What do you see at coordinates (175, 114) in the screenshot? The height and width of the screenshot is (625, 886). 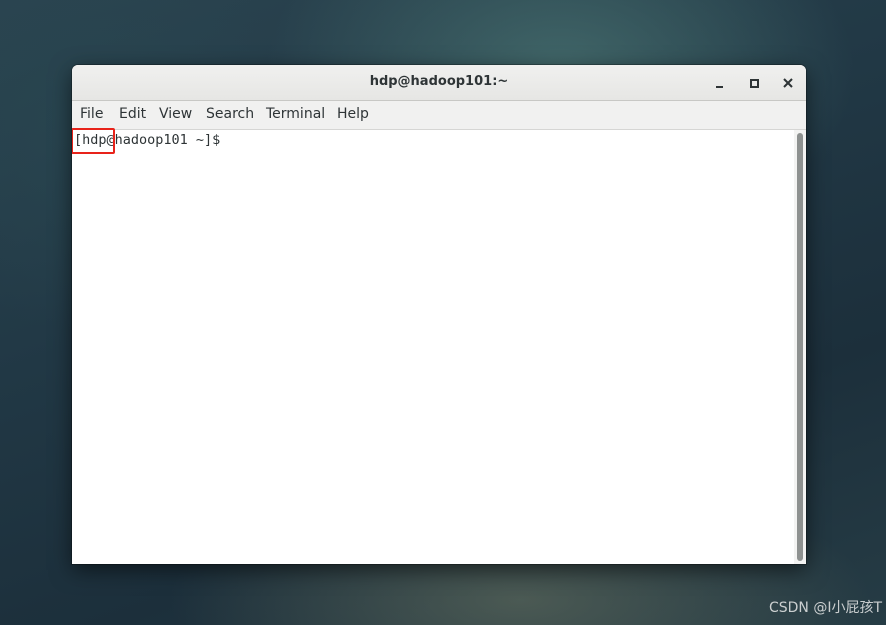 I see `menu-view: View` at bounding box center [175, 114].